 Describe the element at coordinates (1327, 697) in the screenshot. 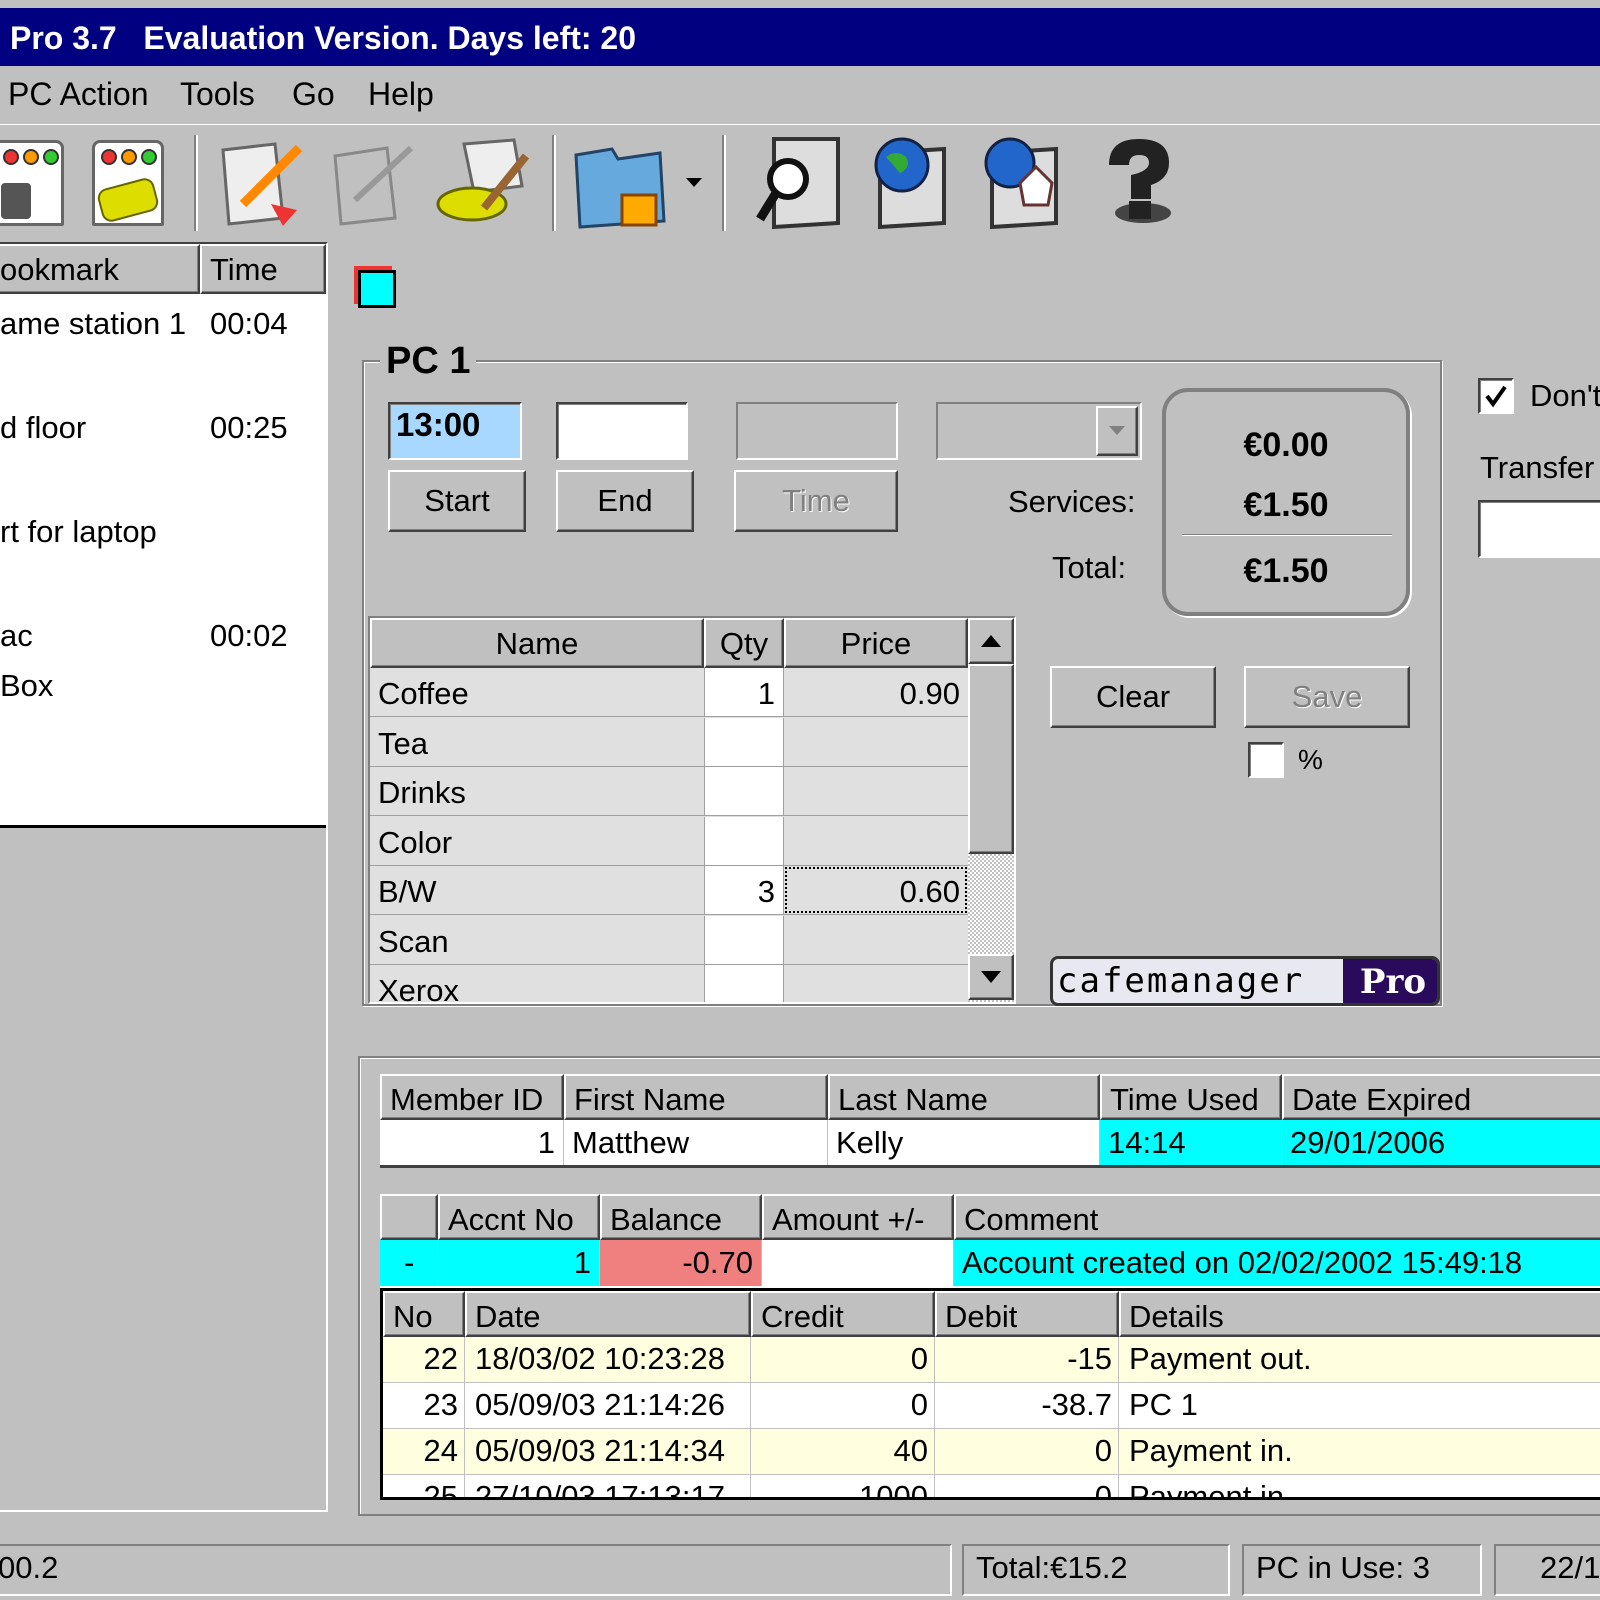

I see `save-button: Save` at that location.